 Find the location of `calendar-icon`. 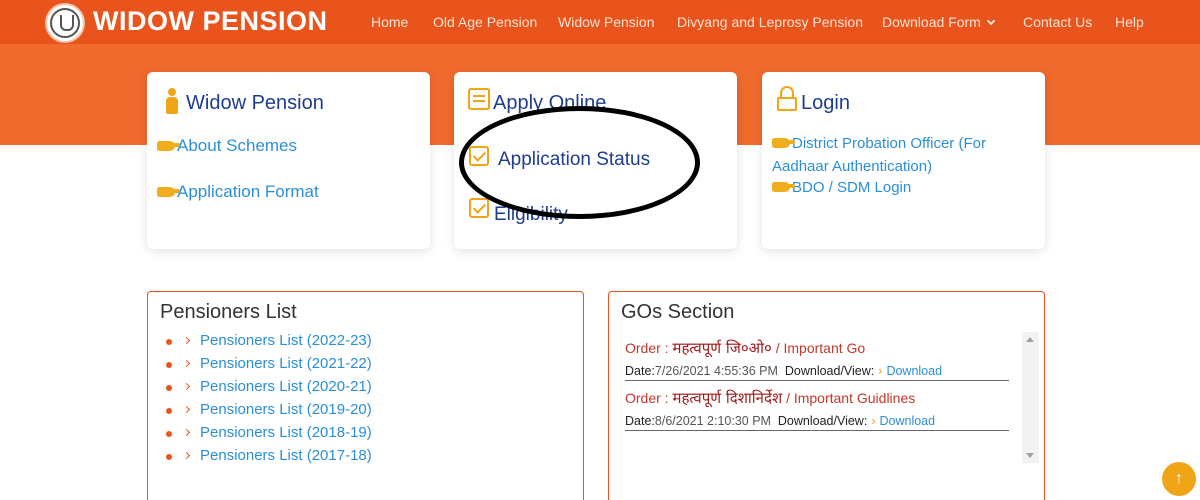

calendar-icon is located at coordinates (479, 99).